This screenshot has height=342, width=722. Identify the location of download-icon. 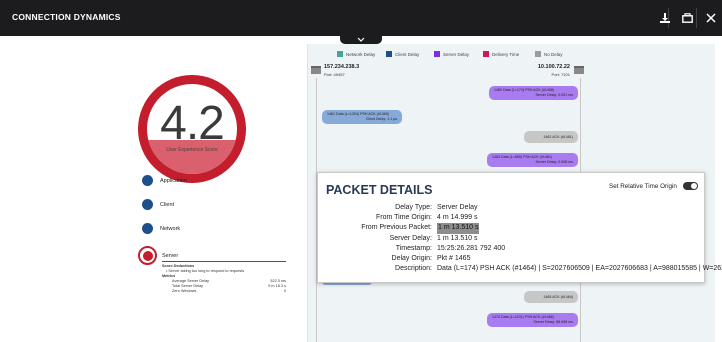
(665, 18).